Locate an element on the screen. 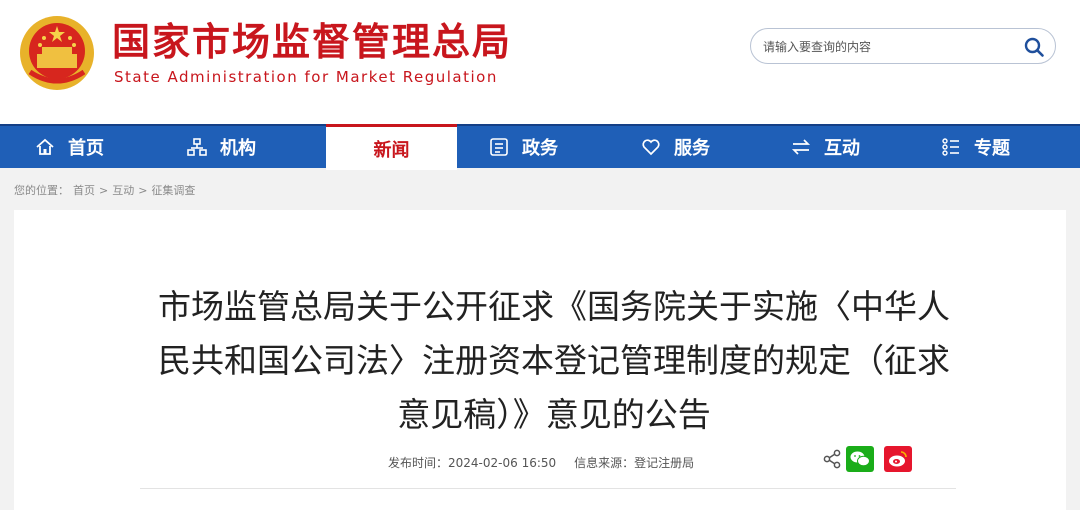  nav-item-services: 服务 is located at coordinates (675, 147).